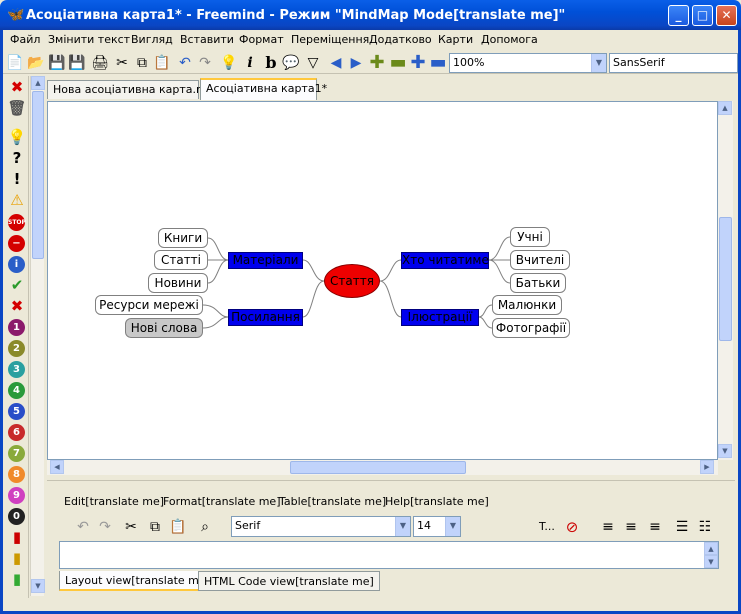 Image resolution: width=741 pixels, height=614 pixels. I want to click on numbered-list-icon: ☷, so click(705, 527).